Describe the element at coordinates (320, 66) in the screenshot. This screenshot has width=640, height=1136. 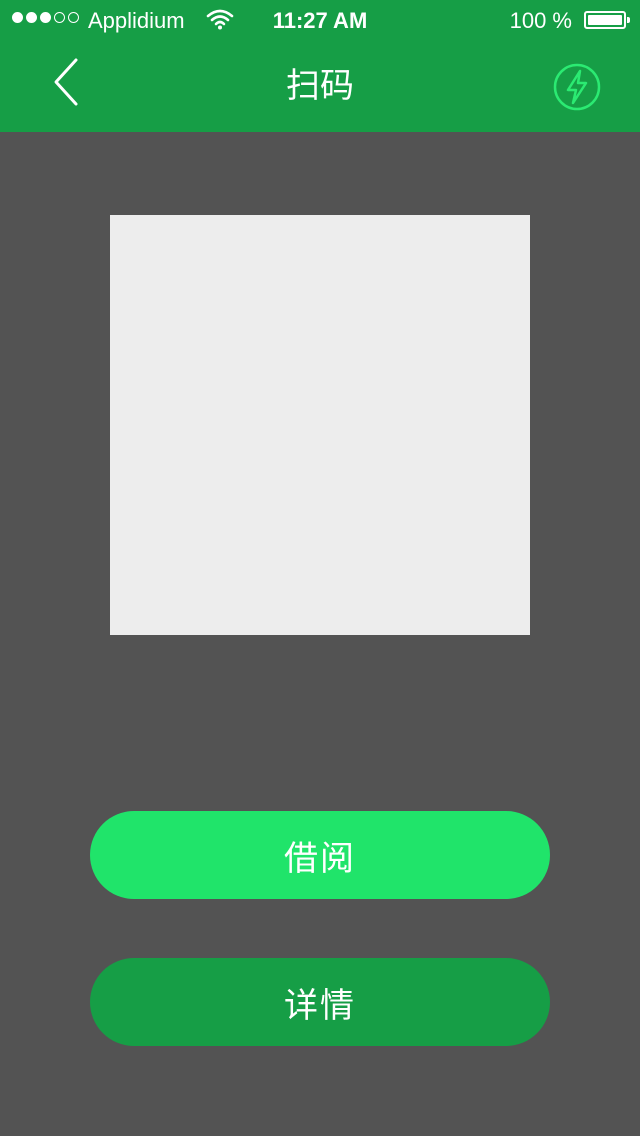
I see `navigation-bar: Applidium 11:27 AM 100 % 扫码` at that location.